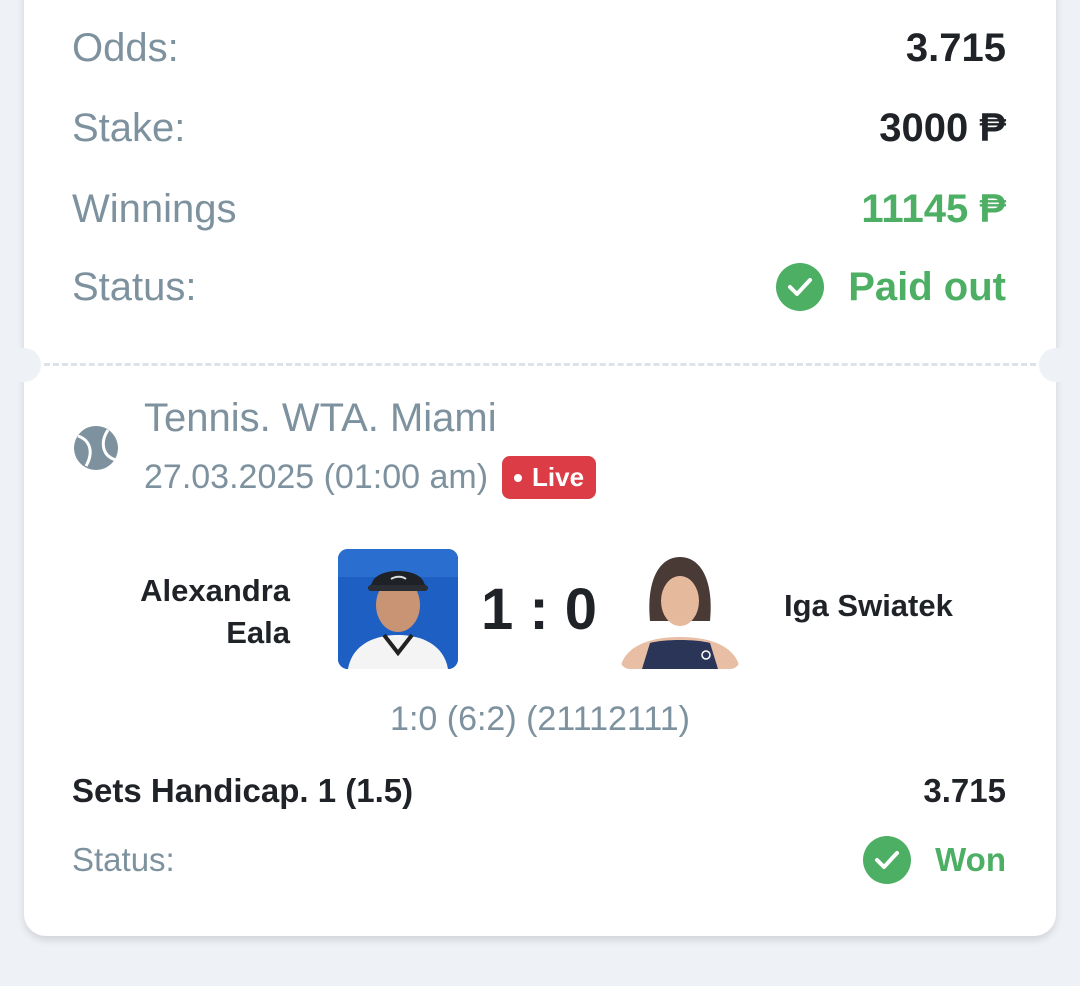 This screenshot has width=1080, height=986. What do you see at coordinates (154, 209) in the screenshot?
I see `winnings-label: Winnings` at bounding box center [154, 209].